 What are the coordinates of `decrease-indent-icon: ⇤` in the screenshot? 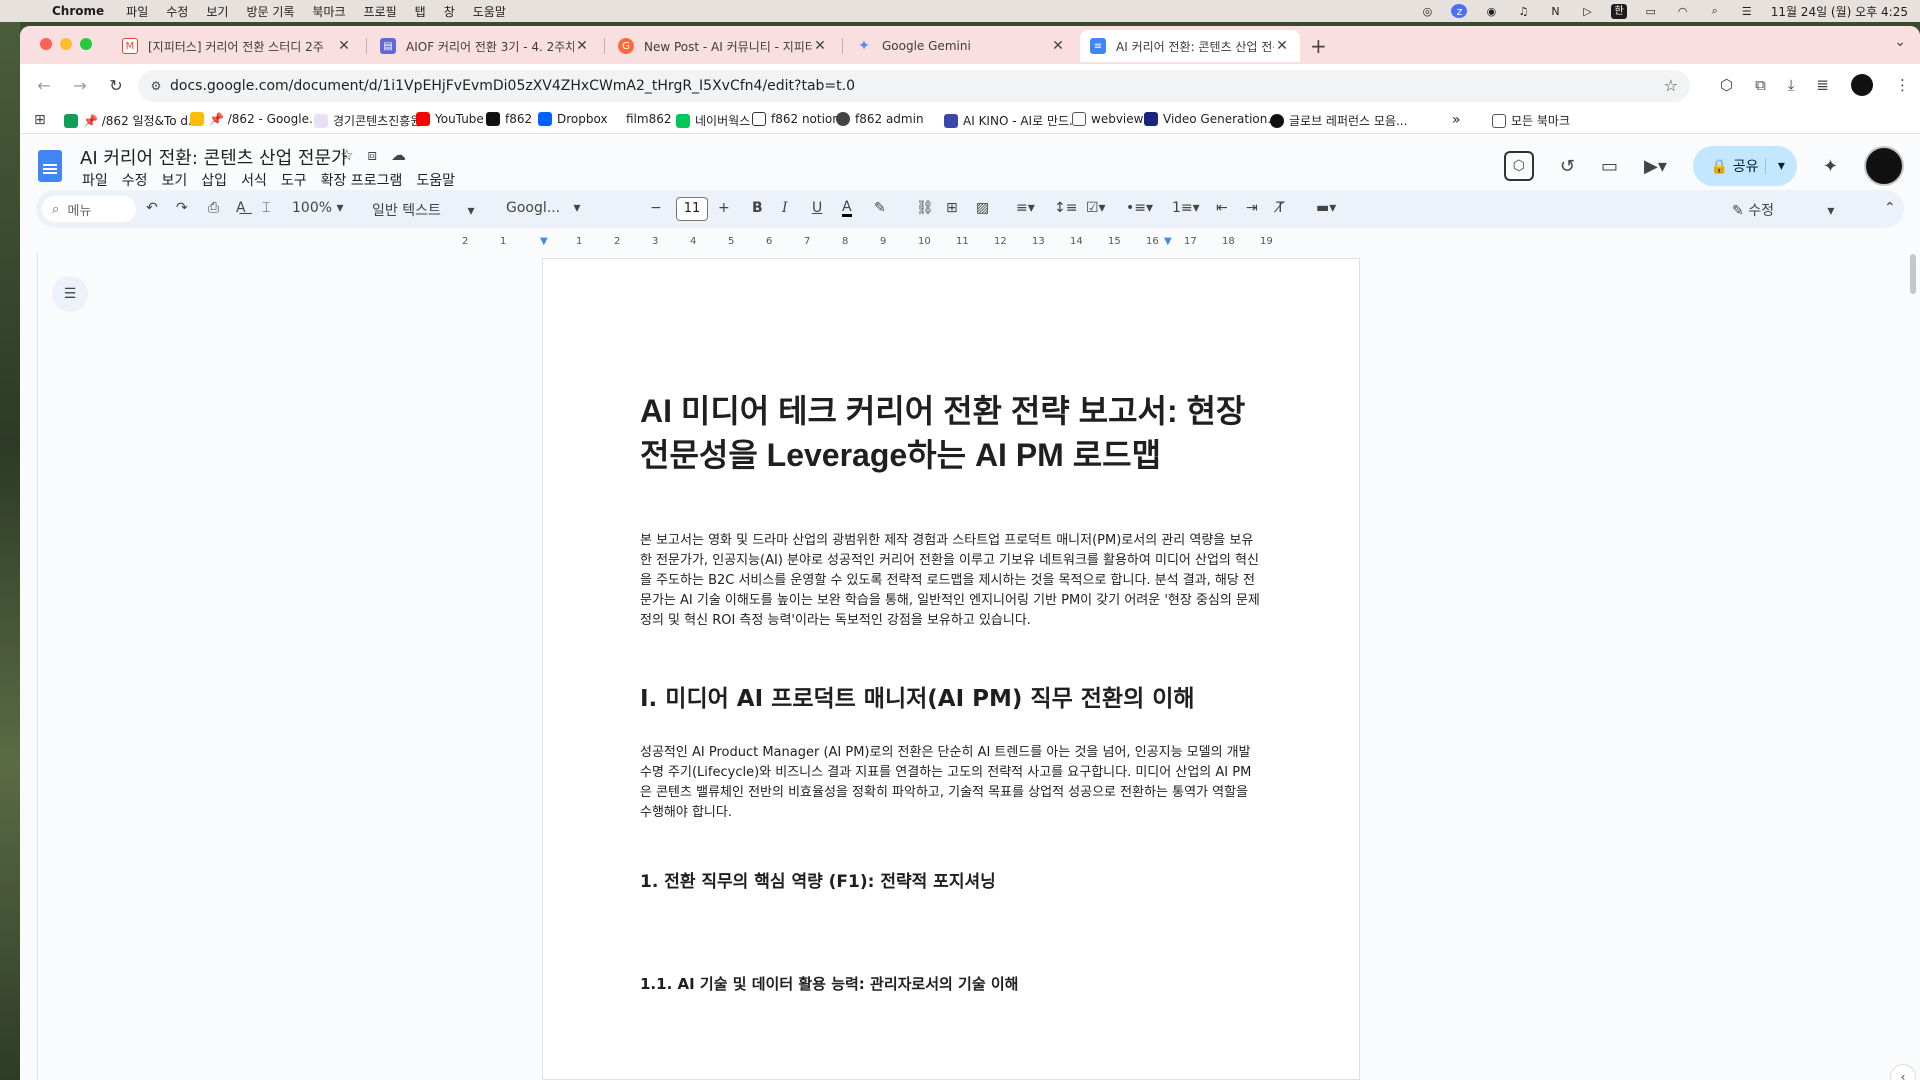 It's located at (1222, 208).